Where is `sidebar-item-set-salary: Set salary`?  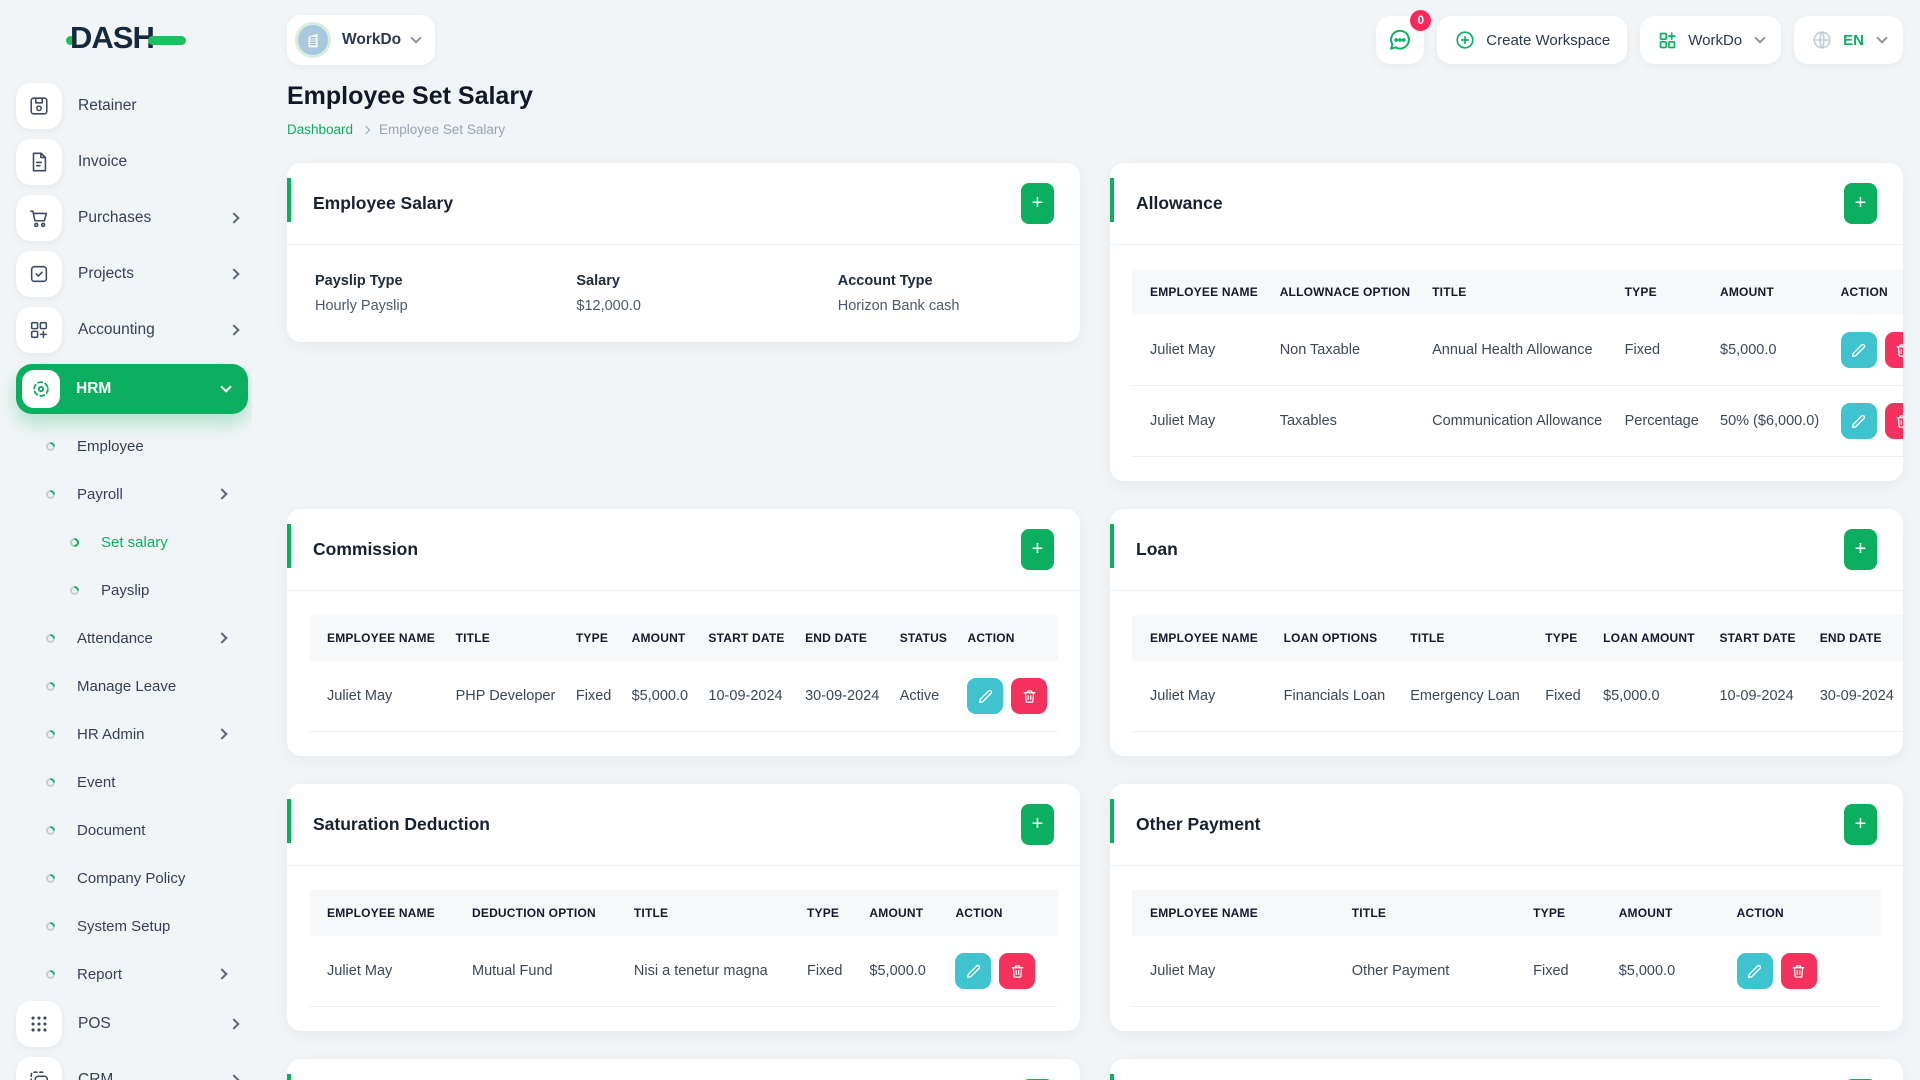 sidebar-item-set-salary: Set salary is located at coordinates (134, 542).